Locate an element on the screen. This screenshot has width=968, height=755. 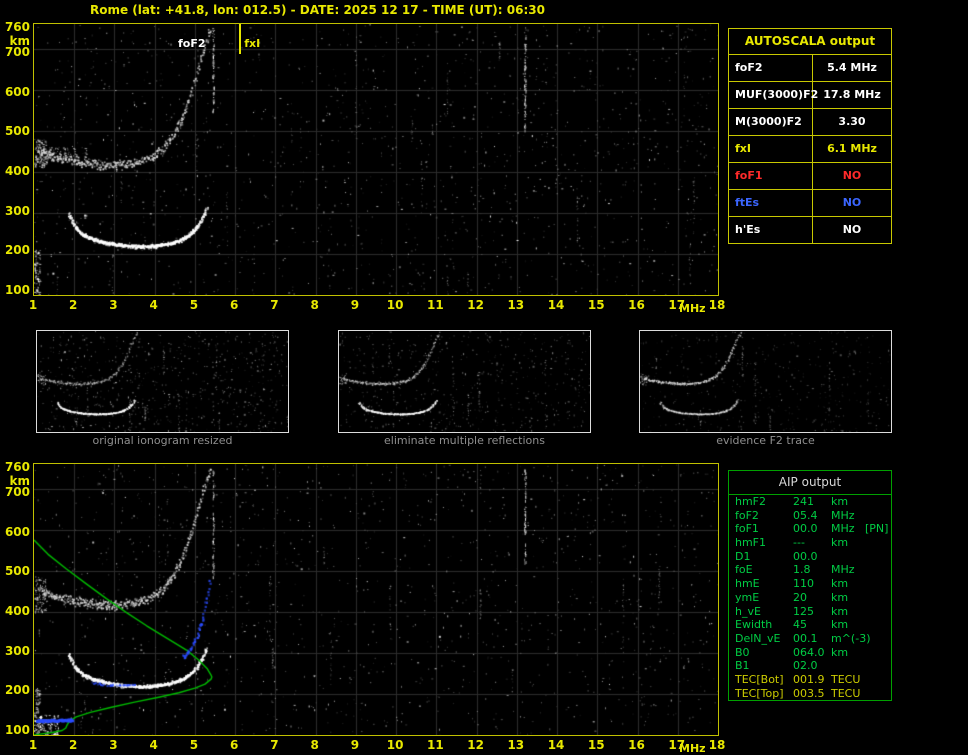
autoscala-row-fof2: foF2 5.4 MHz is located at coordinates (810, 68).